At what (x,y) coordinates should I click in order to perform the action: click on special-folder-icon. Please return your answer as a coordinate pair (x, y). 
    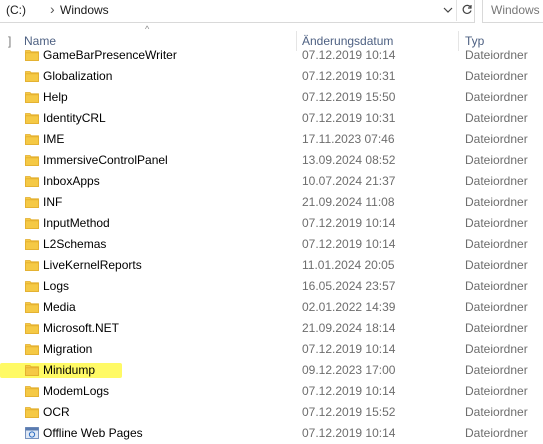
    Looking at the image, I should click on (32, 433).